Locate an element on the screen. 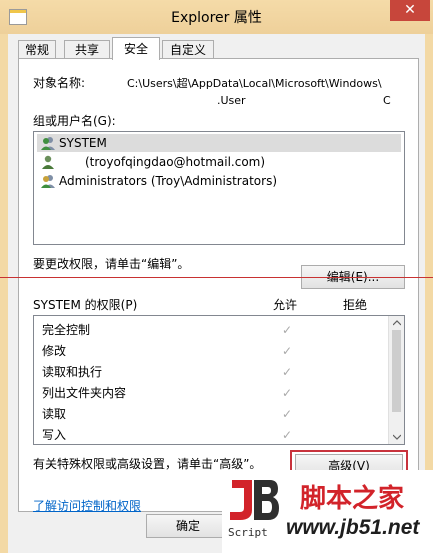 This screenshot has width=433, height=553. permission-row: 写入 ✓ is located at coordinates (212, 434).